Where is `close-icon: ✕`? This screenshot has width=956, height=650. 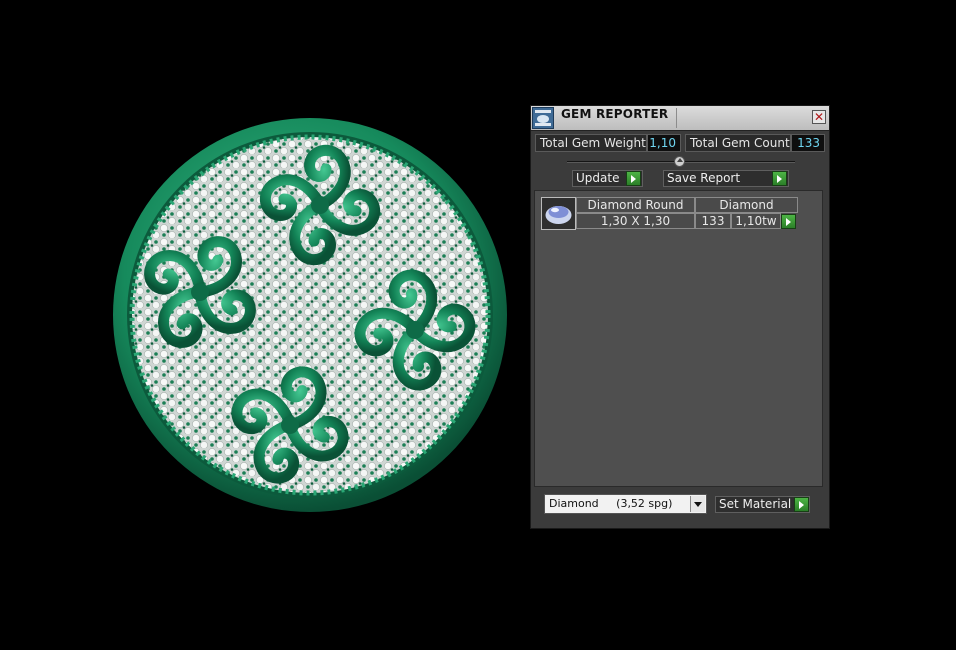 close-icon: ✕ is located at coordinates (819, 117).